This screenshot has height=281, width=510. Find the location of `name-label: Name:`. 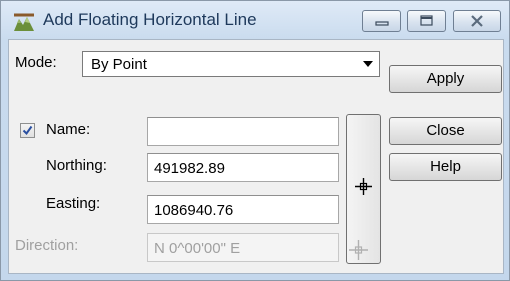

name-label: Name: is located at coordinates (68, 129).